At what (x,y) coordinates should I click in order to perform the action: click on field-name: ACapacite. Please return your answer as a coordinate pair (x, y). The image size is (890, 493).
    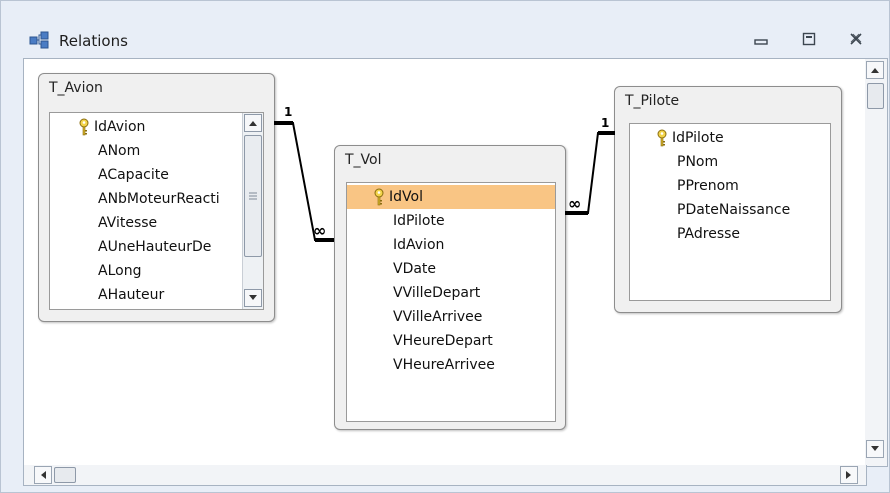
    Looking at the image, I should click on (133, 175).